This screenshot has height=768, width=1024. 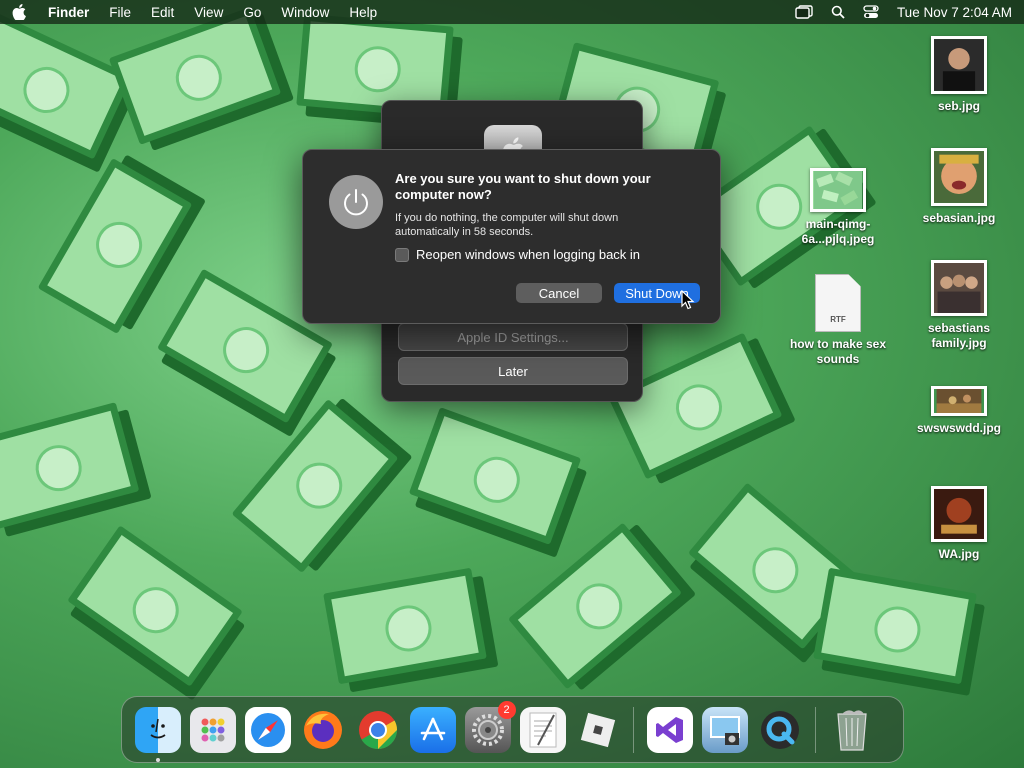 What do you see at coordinates (157, 734) in the screenshot?
I see `finder-icon` at bounding box center [157, 734].